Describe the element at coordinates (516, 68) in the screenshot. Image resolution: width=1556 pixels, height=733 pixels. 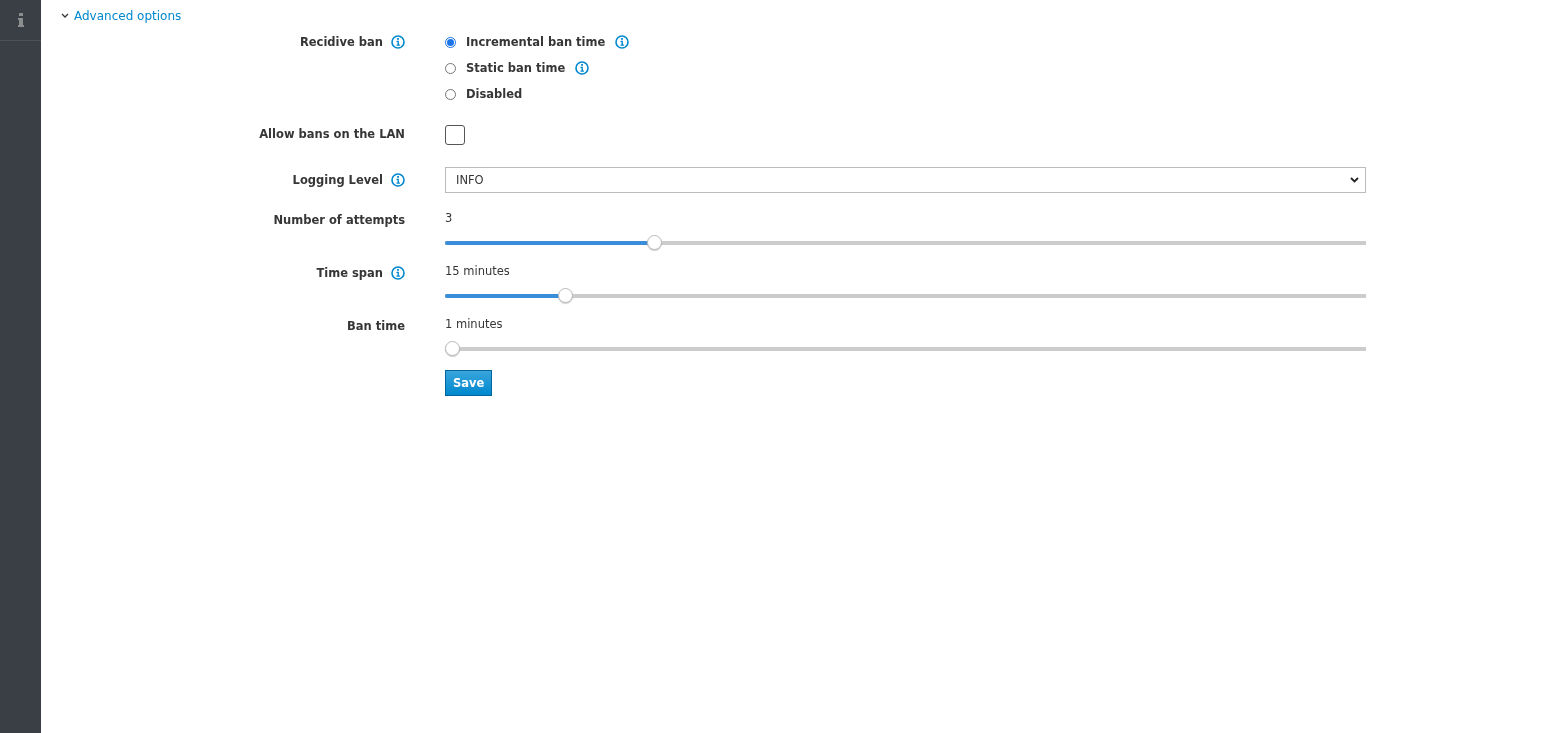
I see `radio-label: Static ban time` at that location.